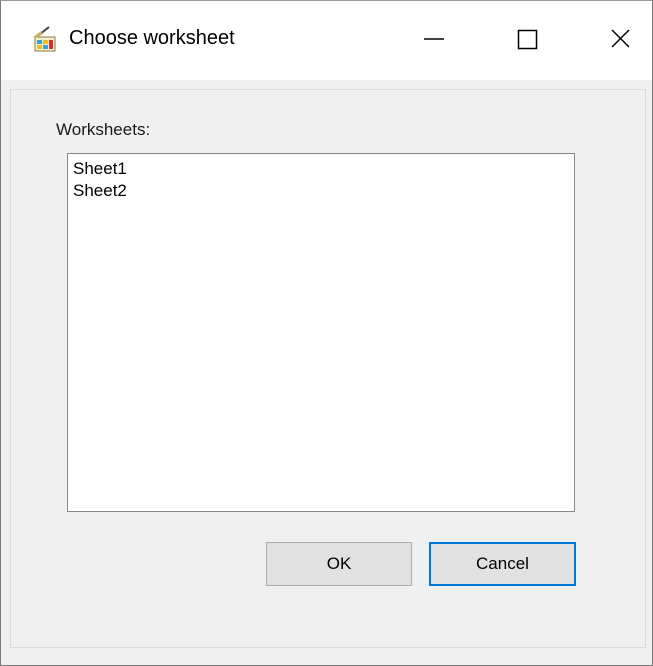 Image resolution: width=653 pixels, height=666 pixels. Describe the element at coordinates (103, 129) in the screenshot. I see `worksheets-label: Worksheets:` at that location.